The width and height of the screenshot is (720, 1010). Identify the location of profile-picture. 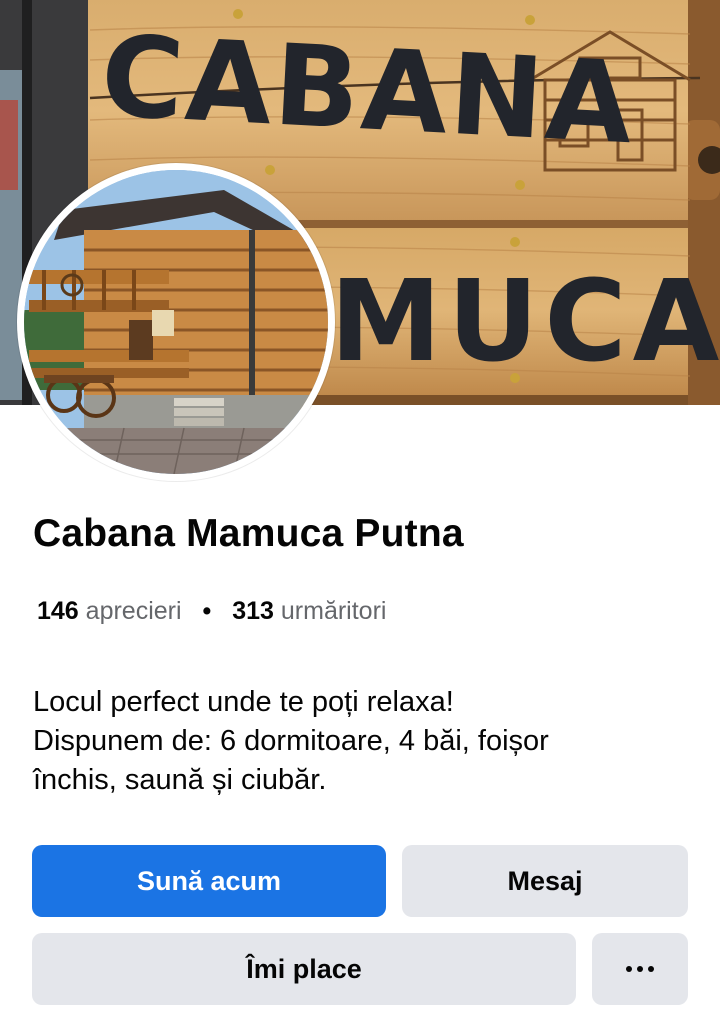
(176, 322).